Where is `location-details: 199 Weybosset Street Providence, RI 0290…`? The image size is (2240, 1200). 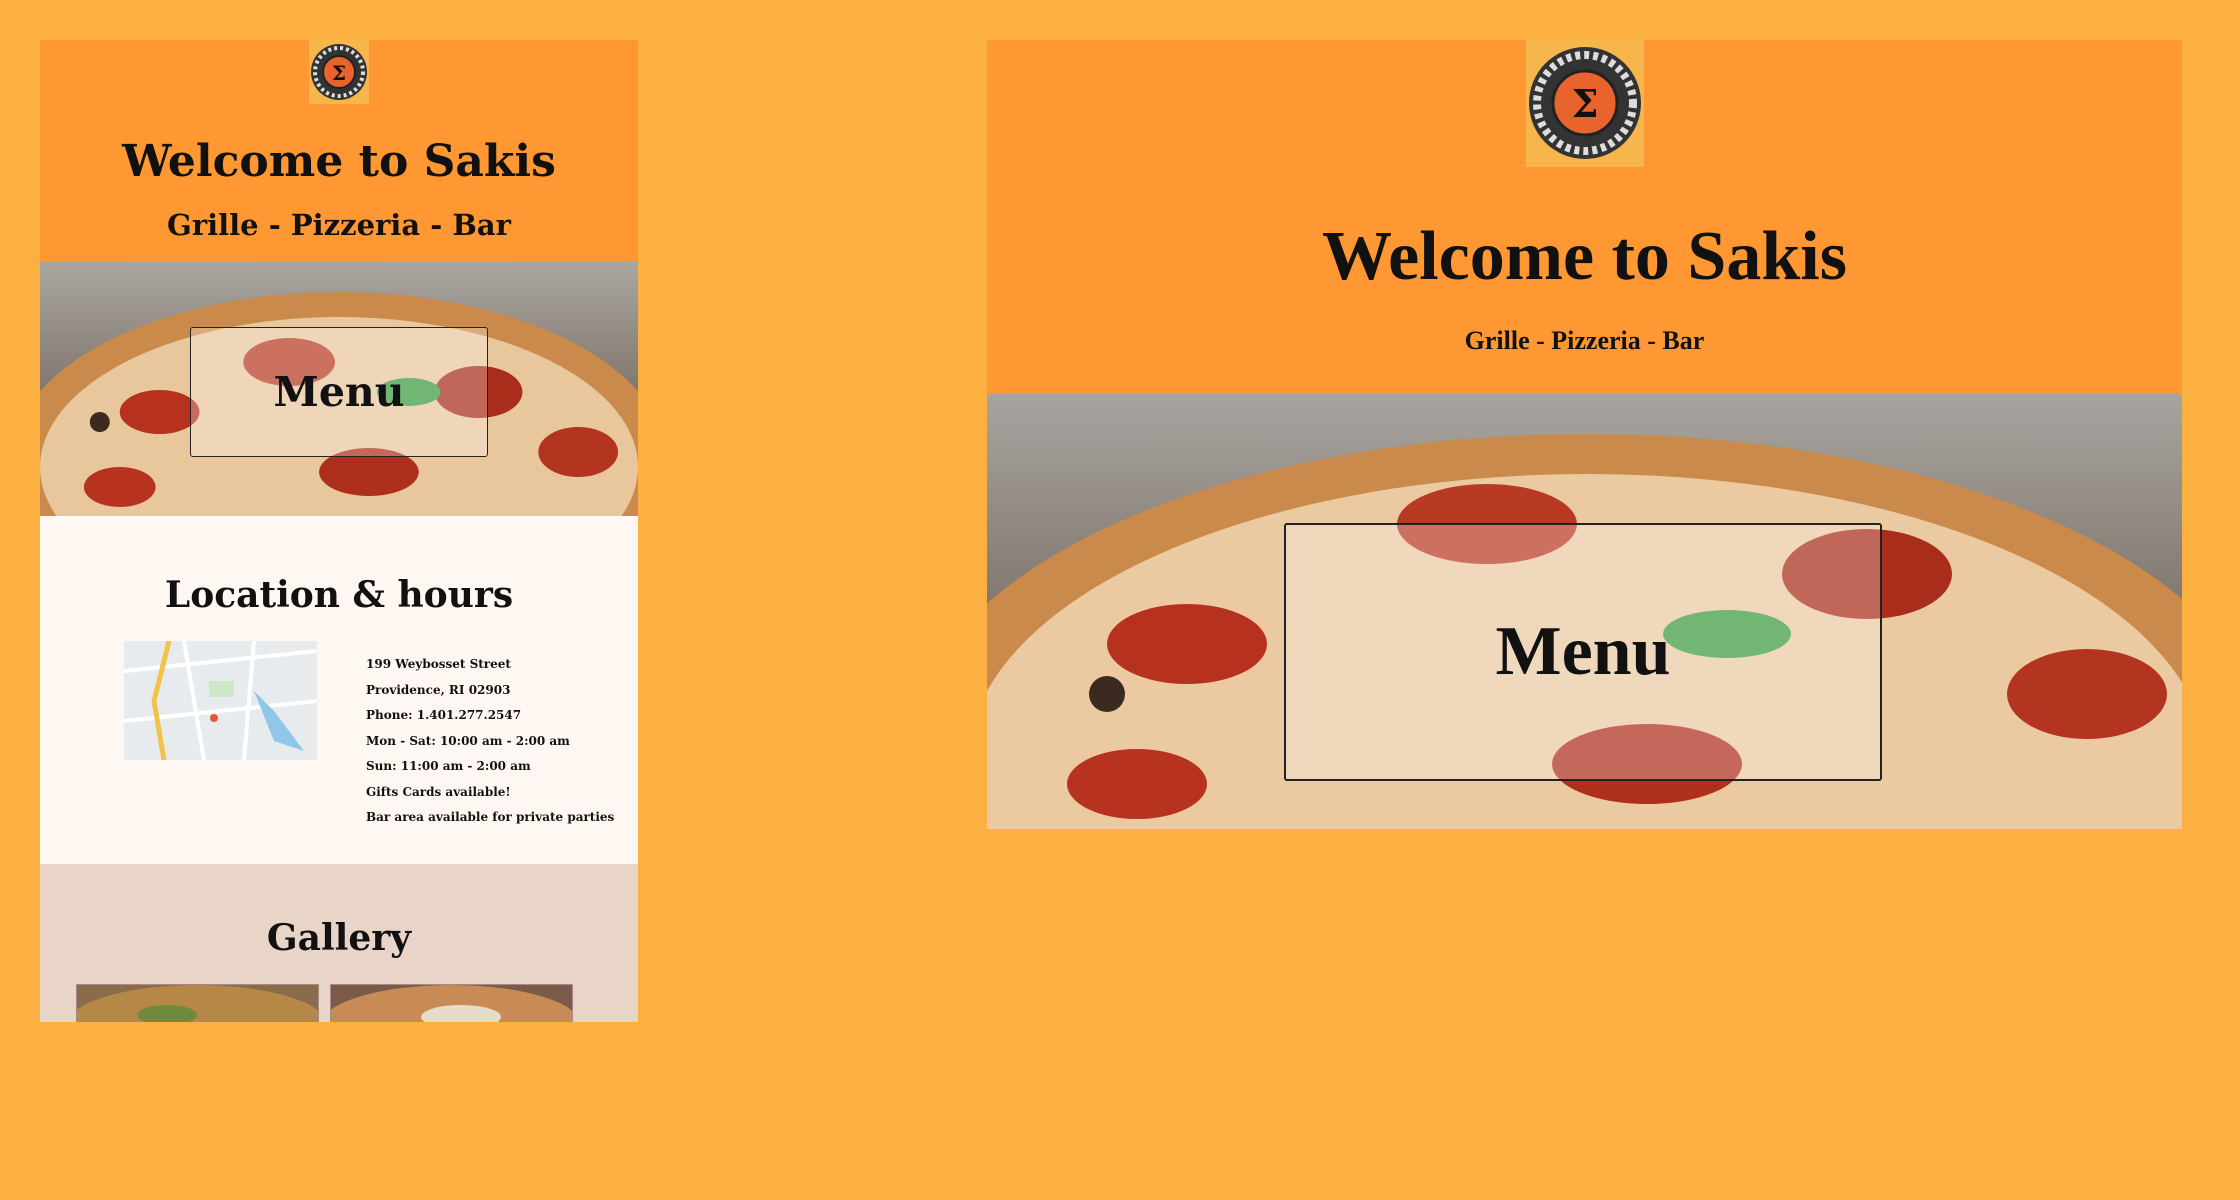 location-details: 199 Weybosset Street Providence, RI 0290… is located at coordinates (490, 741).